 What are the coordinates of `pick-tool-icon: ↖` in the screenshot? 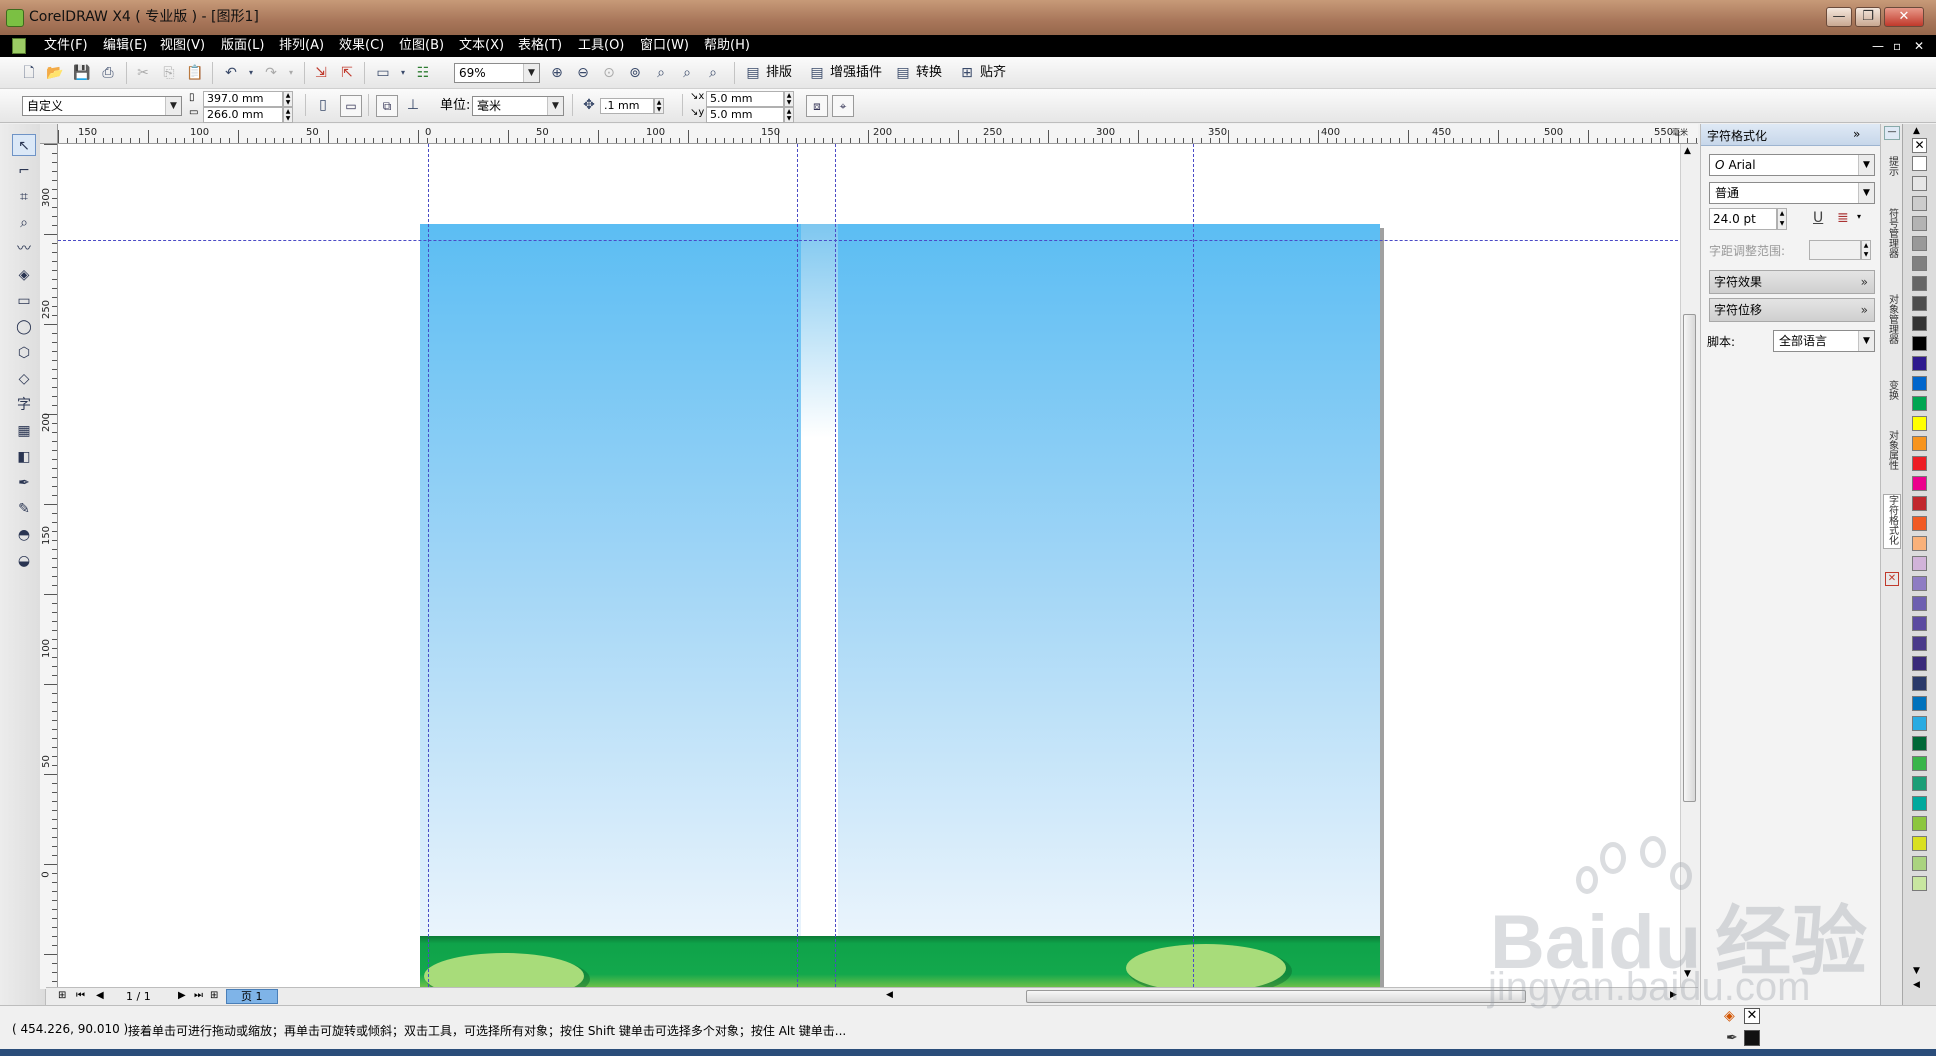 It's located at (24, 145).